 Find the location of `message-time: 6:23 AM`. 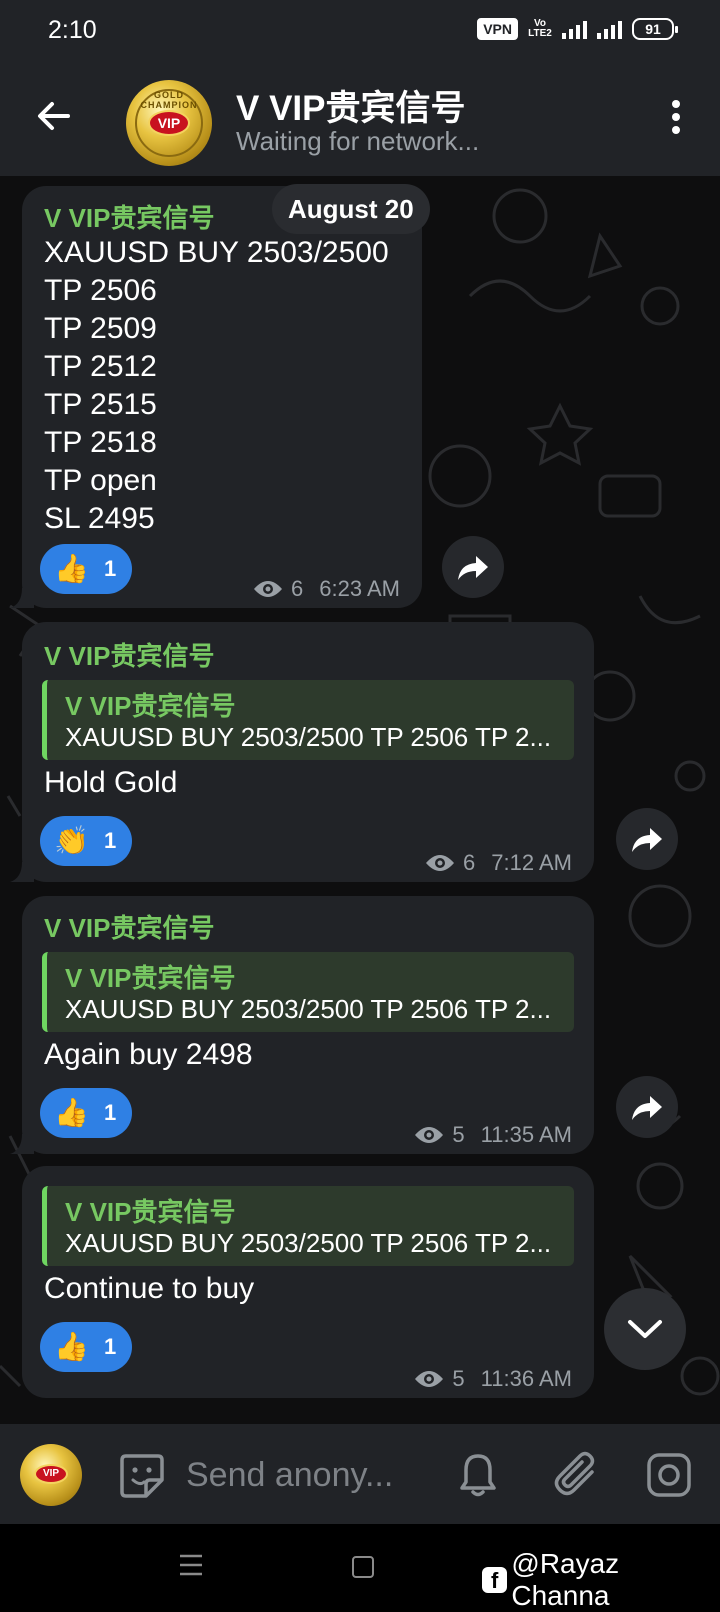

message-time: 6:23 AM is located at coordinates (359, 588).